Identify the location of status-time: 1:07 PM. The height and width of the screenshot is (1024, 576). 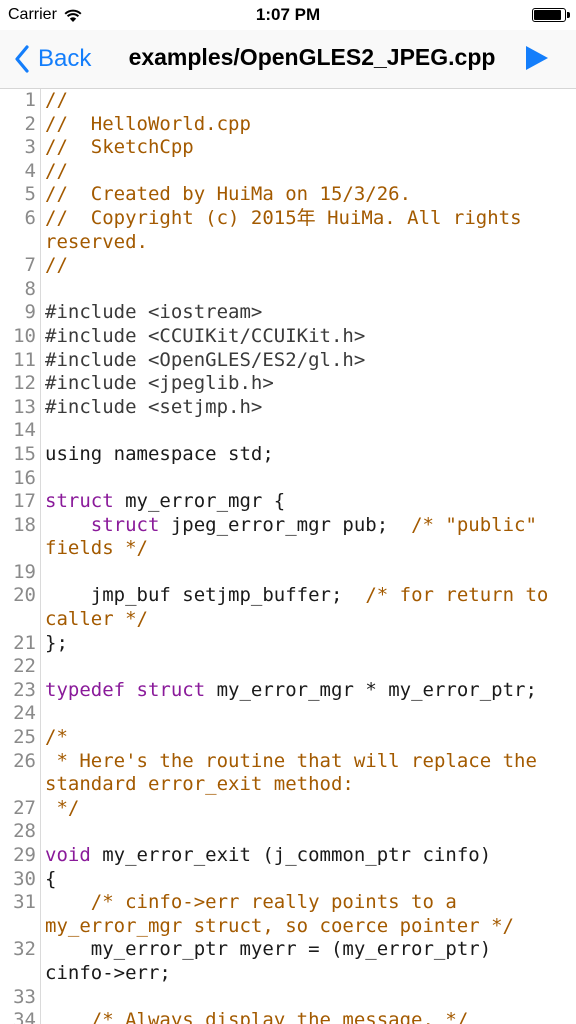
(288, 14).